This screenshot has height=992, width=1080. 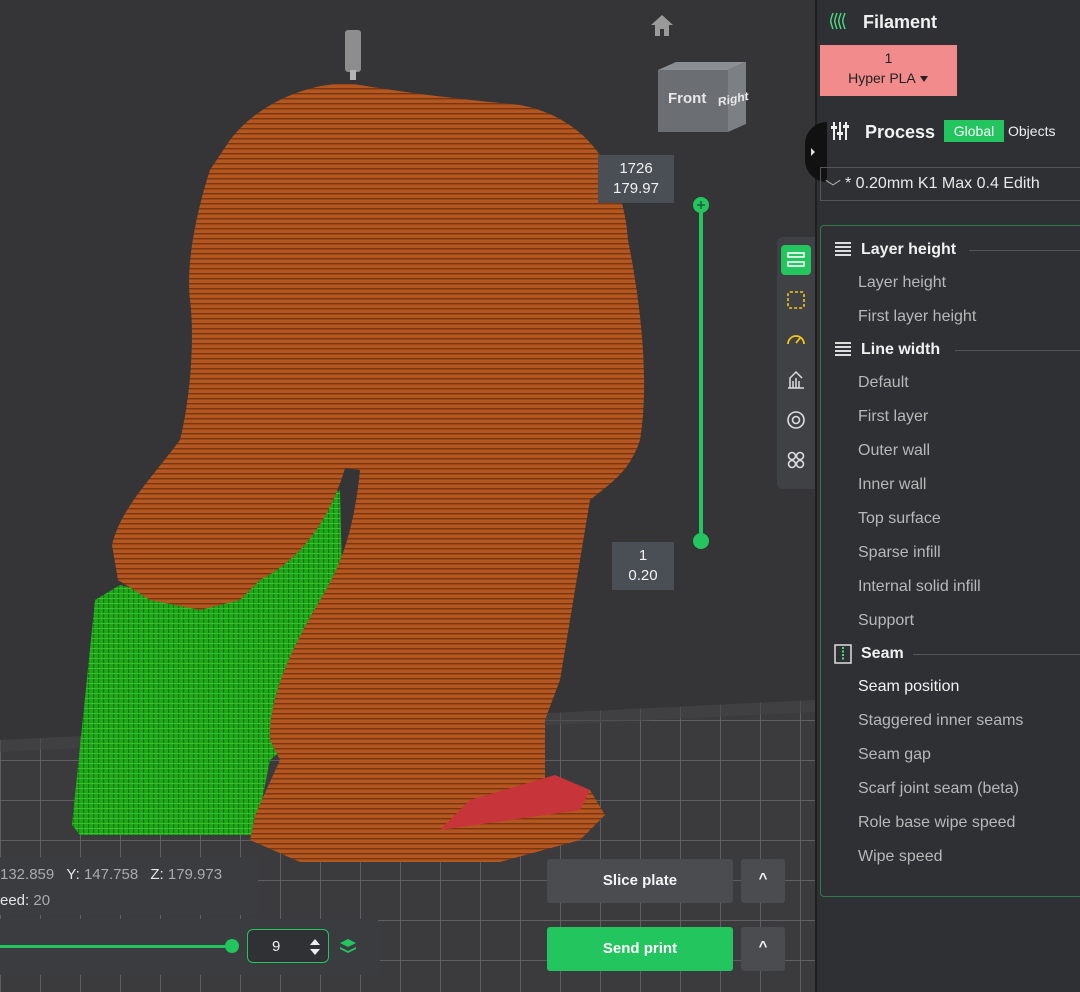 I want to click on top-layer-label: 1726 179.97, so click(x=636, y=179).